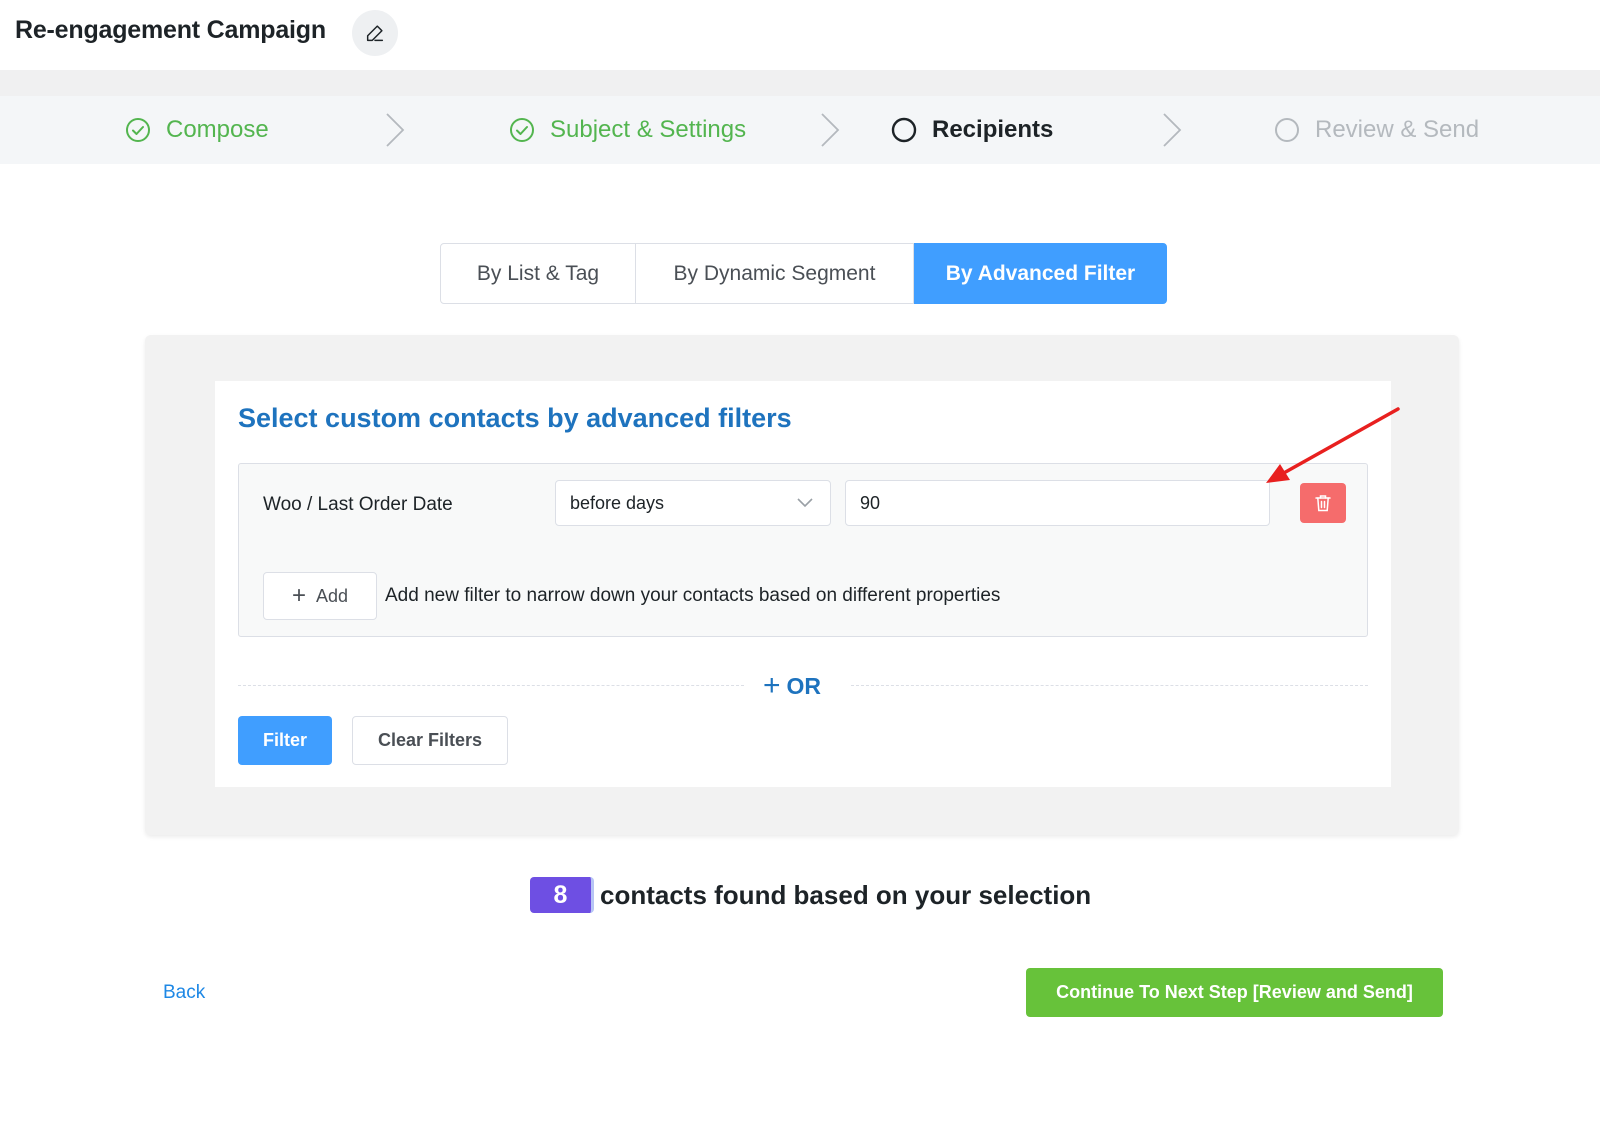 The image size is (1600, 1135). I want to click on operator-value: before days, so click(617, 502).